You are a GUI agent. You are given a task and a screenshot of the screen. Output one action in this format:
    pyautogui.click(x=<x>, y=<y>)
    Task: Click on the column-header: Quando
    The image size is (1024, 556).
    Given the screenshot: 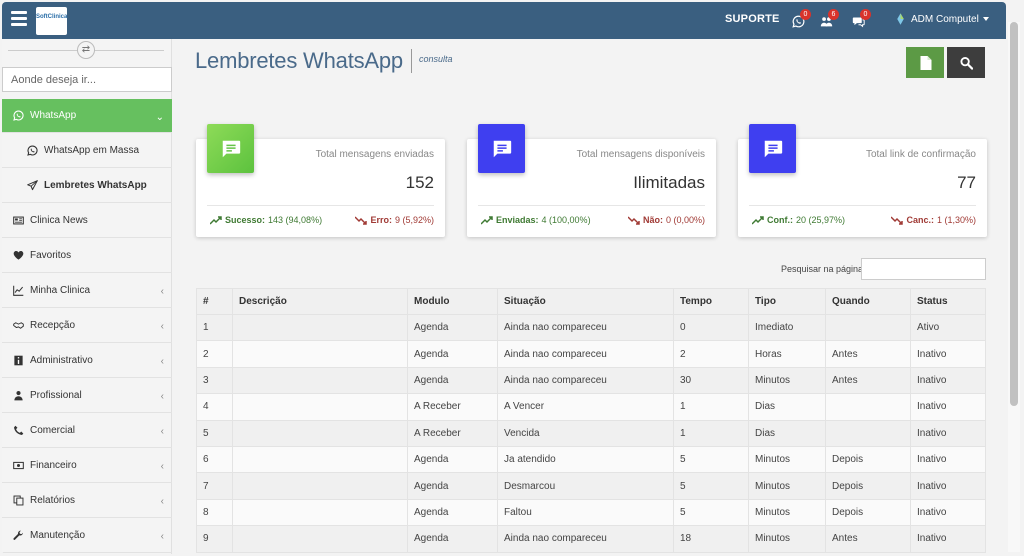 What is the action you would take?
    pyautogui.click(x=868, y=301)
    